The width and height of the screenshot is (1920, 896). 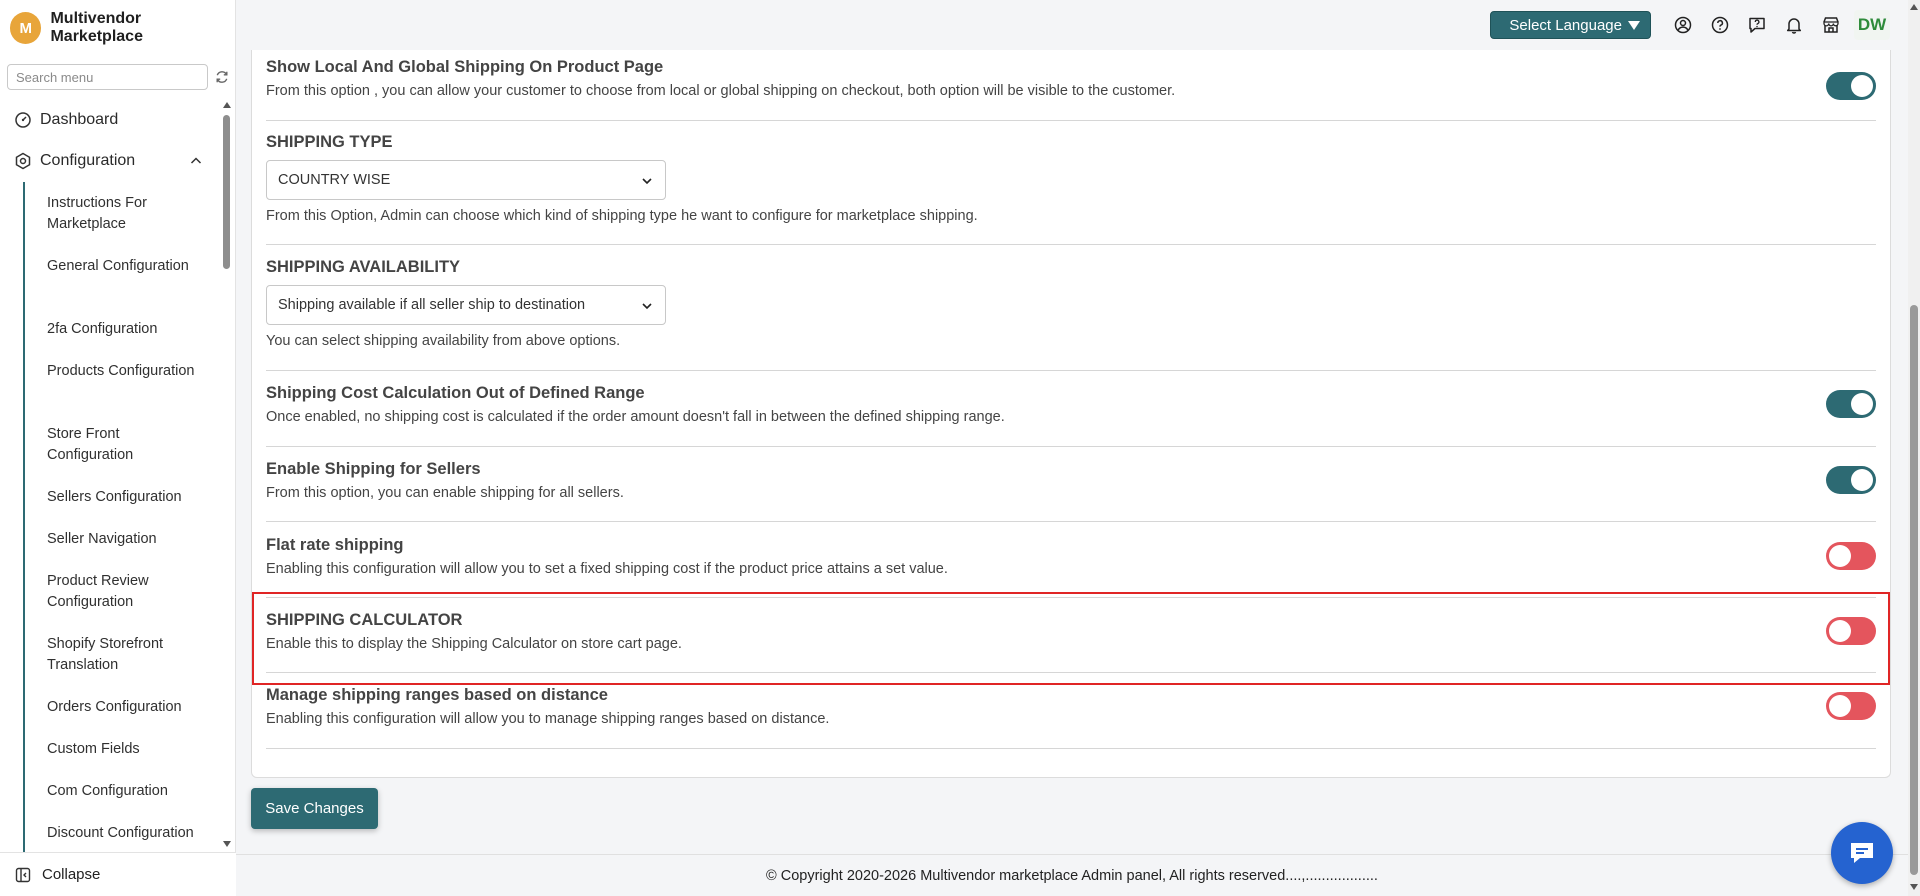 I want to click on submenu-item: Com Configuration, so click(x=127, y=791).